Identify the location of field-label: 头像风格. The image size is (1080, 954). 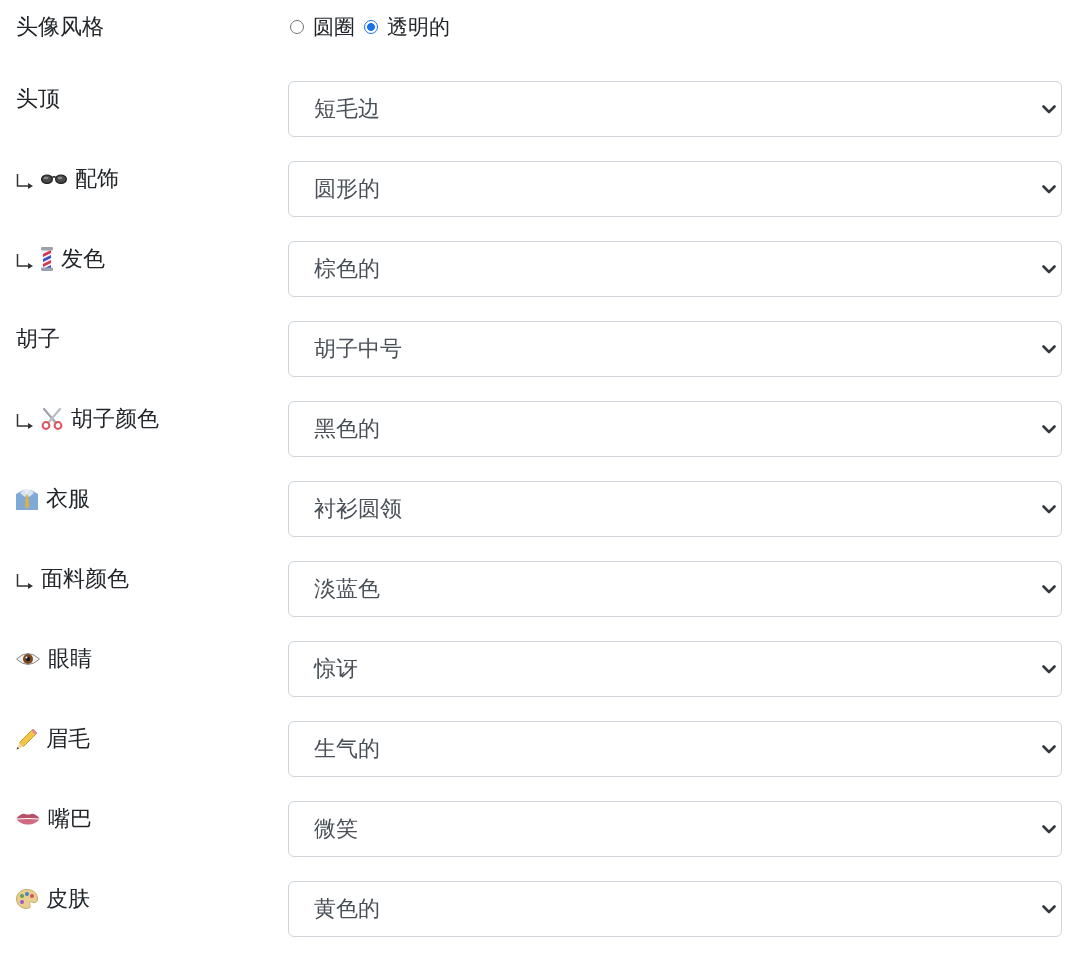
(60, 27).